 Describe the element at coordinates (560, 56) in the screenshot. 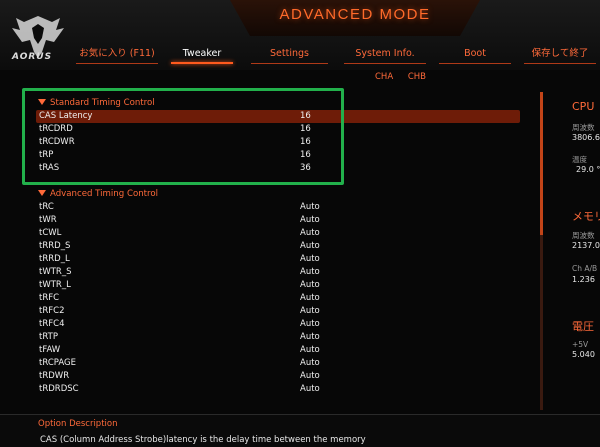

I see `tab-save-exit: 保存して終了` at that location.